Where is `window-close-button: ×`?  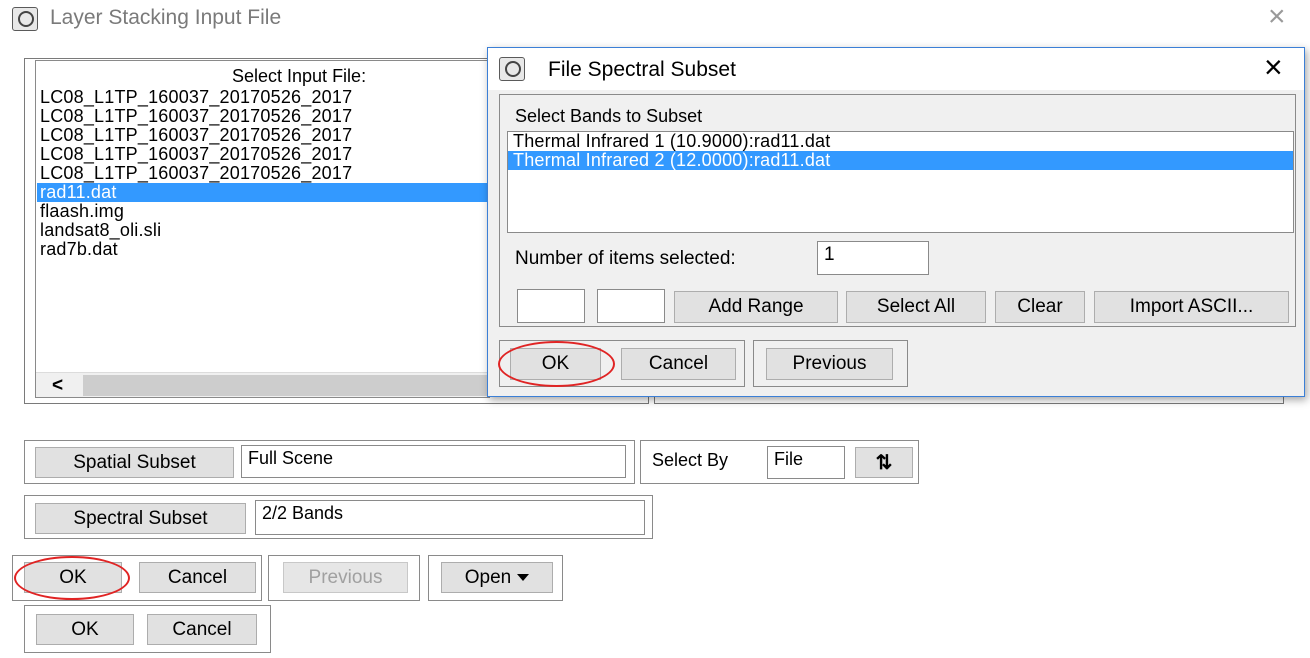 window-close-button: × is located at coordinates (1277, 17).